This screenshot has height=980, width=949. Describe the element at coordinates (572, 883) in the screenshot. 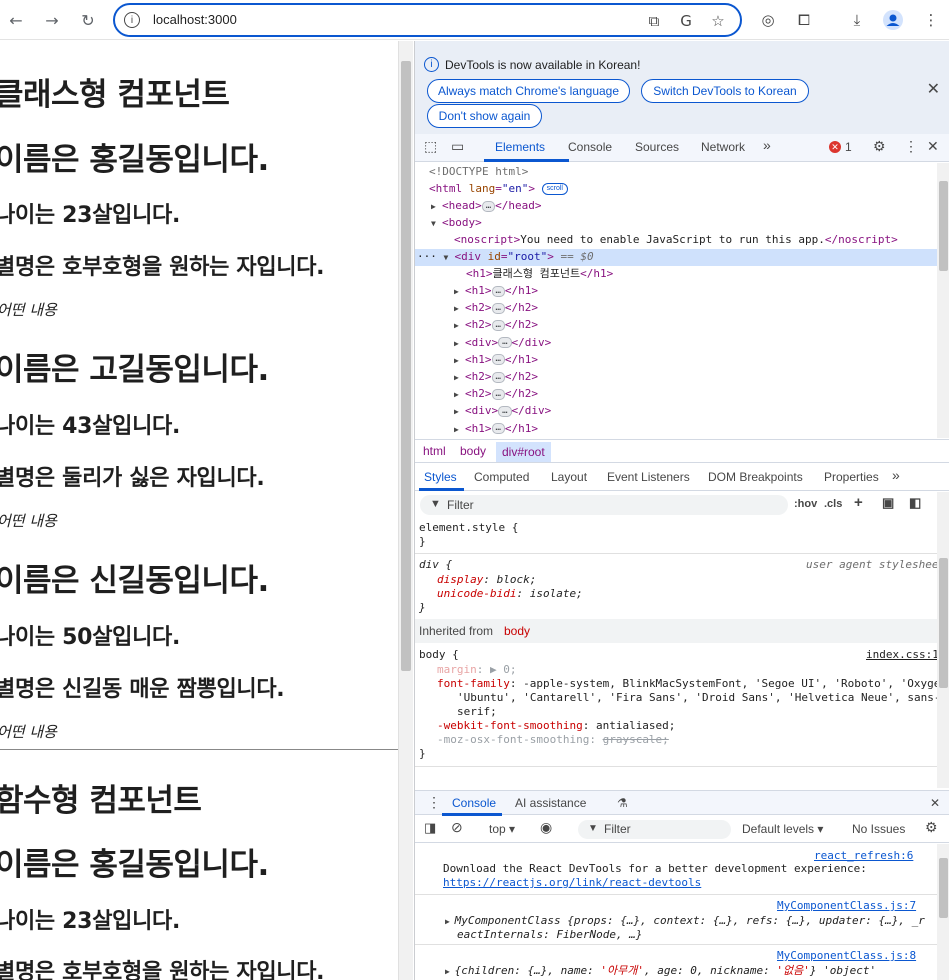

I see `console-link: https://reactjs.org/link/react-devtools` at that location.